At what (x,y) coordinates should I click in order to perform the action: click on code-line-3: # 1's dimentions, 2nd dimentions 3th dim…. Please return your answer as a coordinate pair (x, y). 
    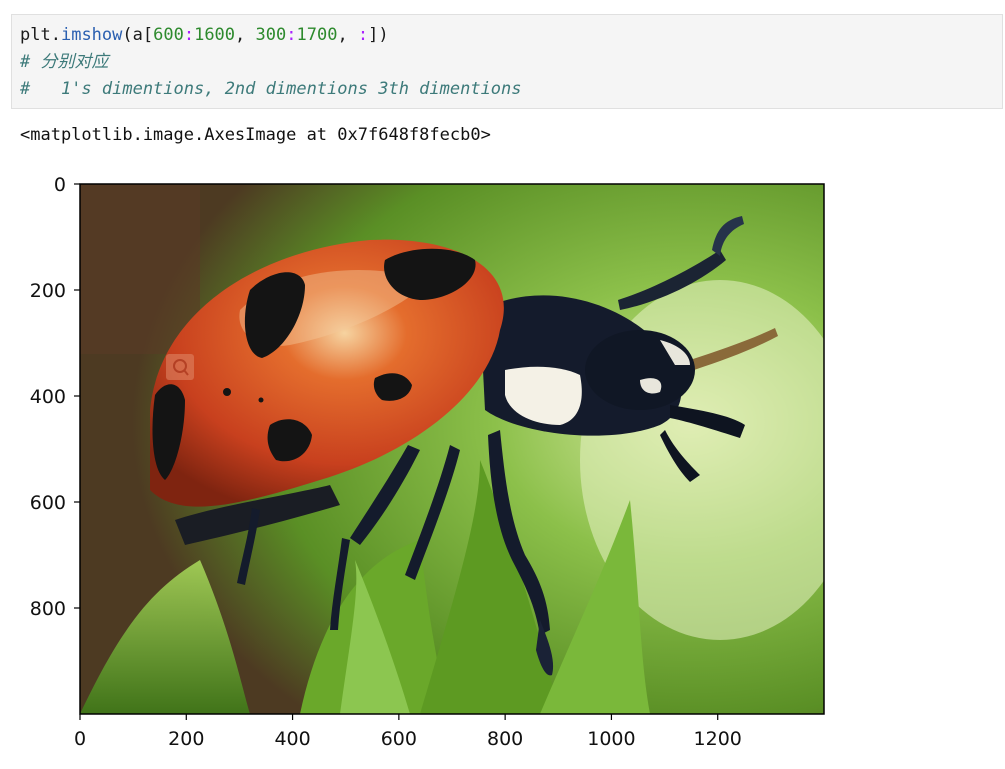
    Looking at the image, I should click on (271, 89).